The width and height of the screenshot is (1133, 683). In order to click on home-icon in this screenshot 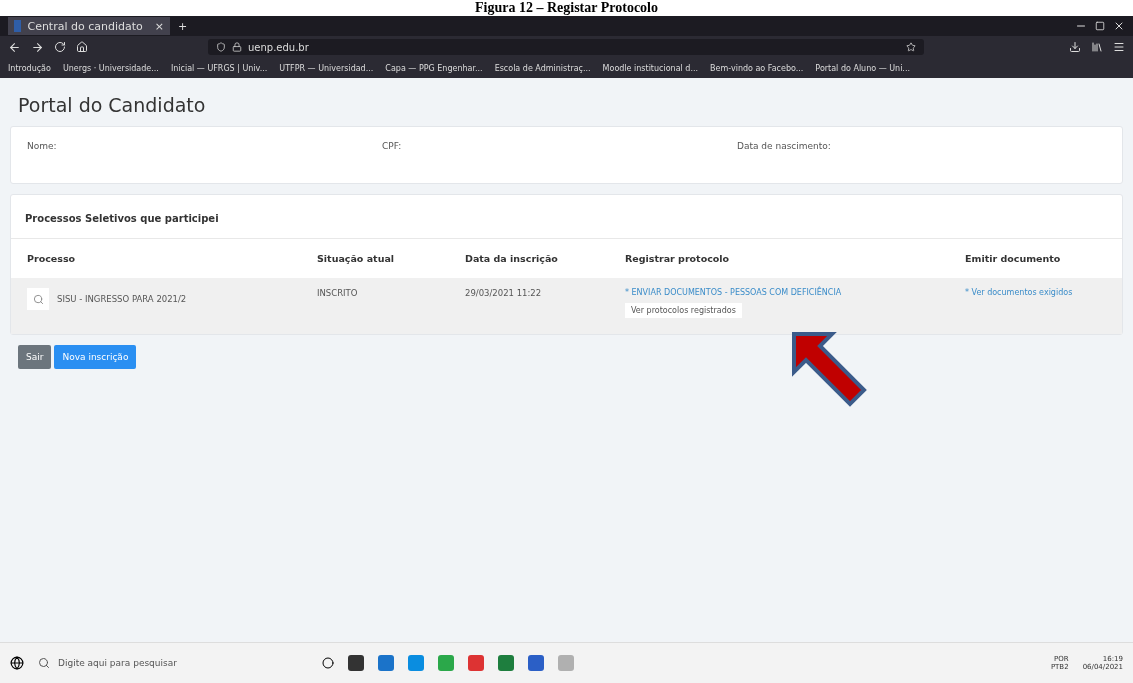, I will do `click(82, 47)`.